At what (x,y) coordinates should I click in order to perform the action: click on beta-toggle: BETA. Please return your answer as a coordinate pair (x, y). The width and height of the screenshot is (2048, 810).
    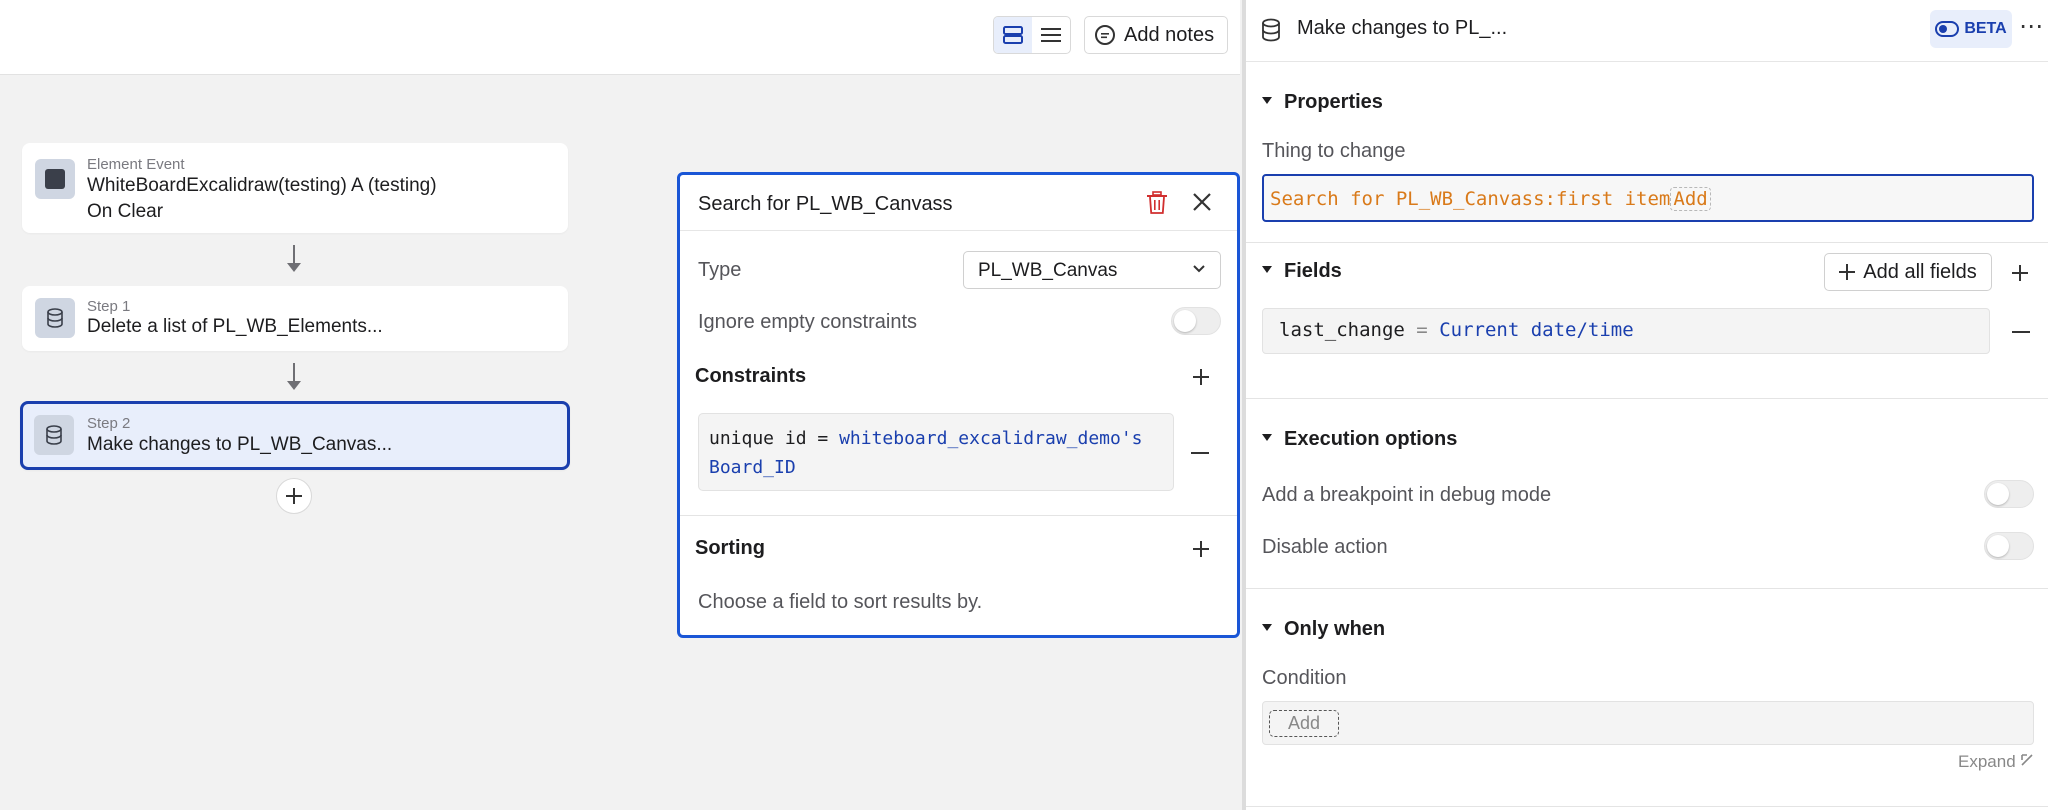
    Looking at the image, I should click on (1971, 29).